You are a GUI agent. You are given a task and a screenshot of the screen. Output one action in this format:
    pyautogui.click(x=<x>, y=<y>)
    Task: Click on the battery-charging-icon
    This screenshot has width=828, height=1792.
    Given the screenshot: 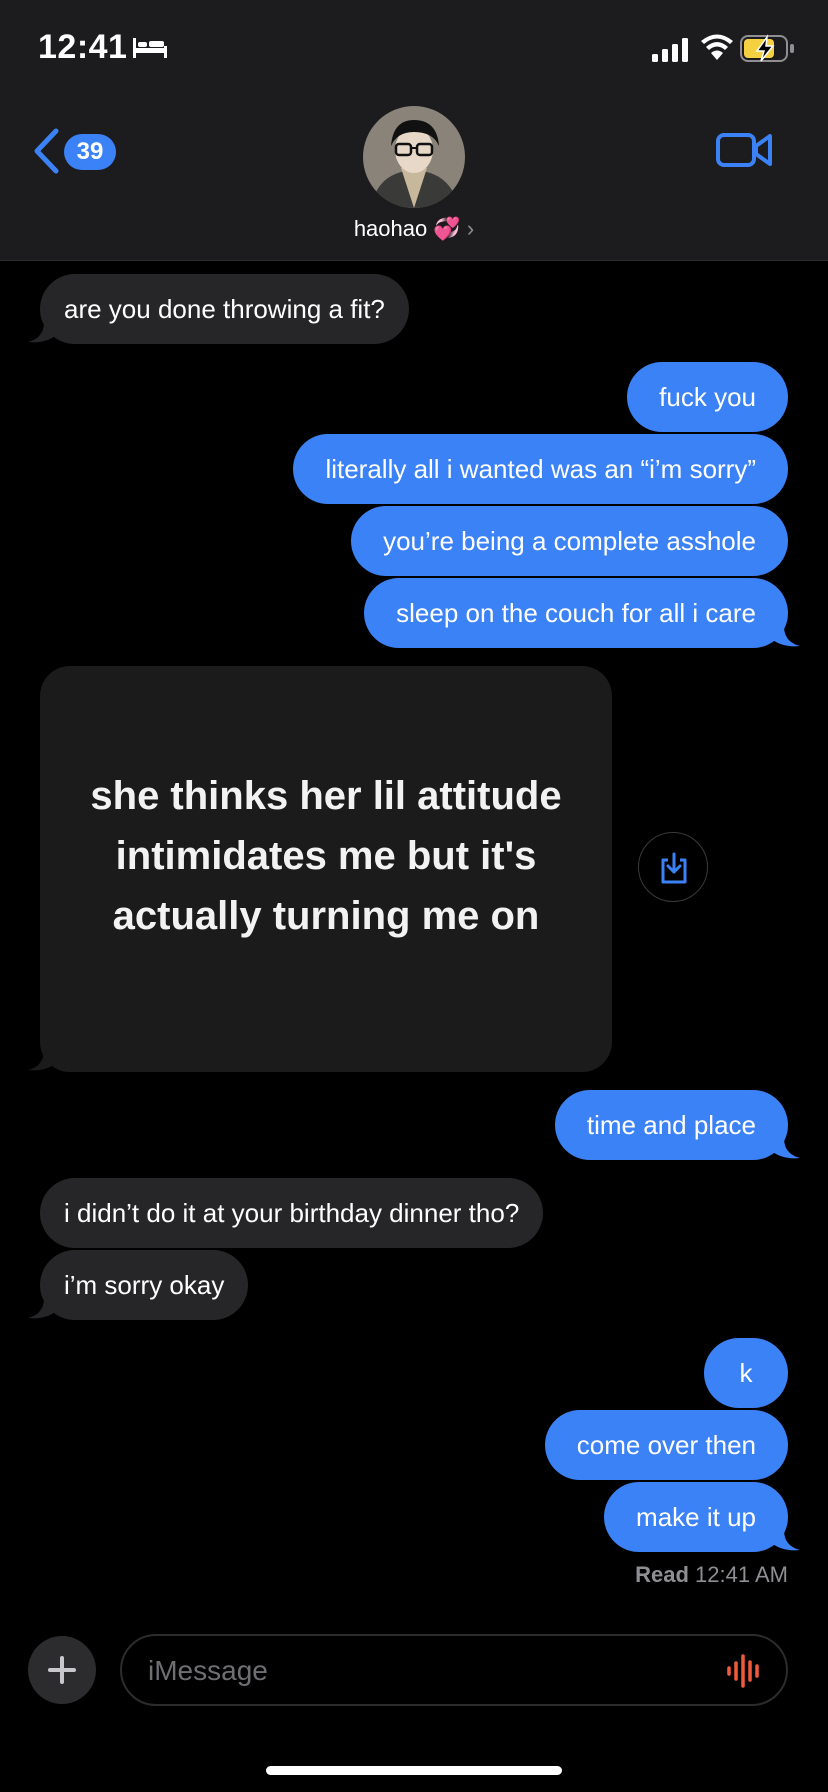 What is the action you would take?
    pyautogui.click(x=767, y=48)
    